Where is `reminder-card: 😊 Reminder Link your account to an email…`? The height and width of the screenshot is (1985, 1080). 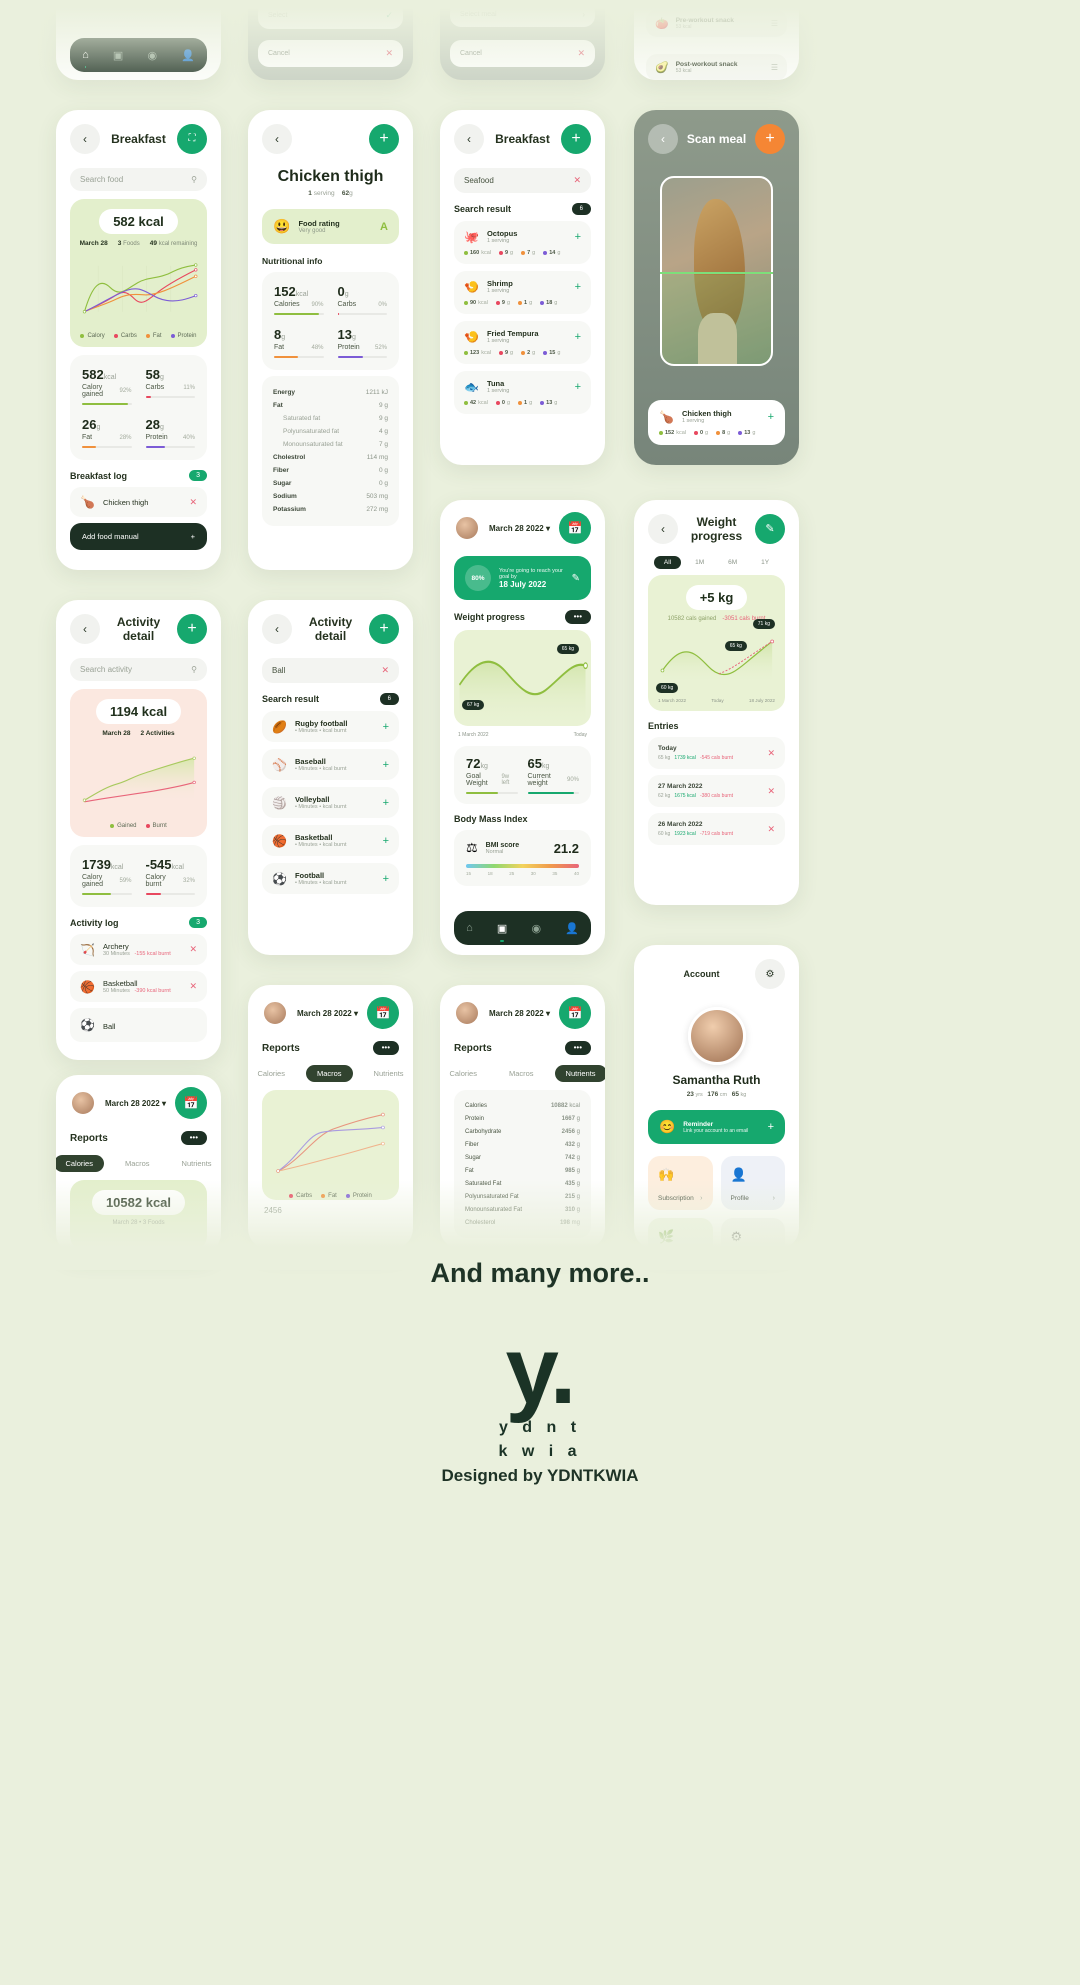
reminder-card: 😊 Reminder Link your account to an email… is located at coordinates (716, 1127).